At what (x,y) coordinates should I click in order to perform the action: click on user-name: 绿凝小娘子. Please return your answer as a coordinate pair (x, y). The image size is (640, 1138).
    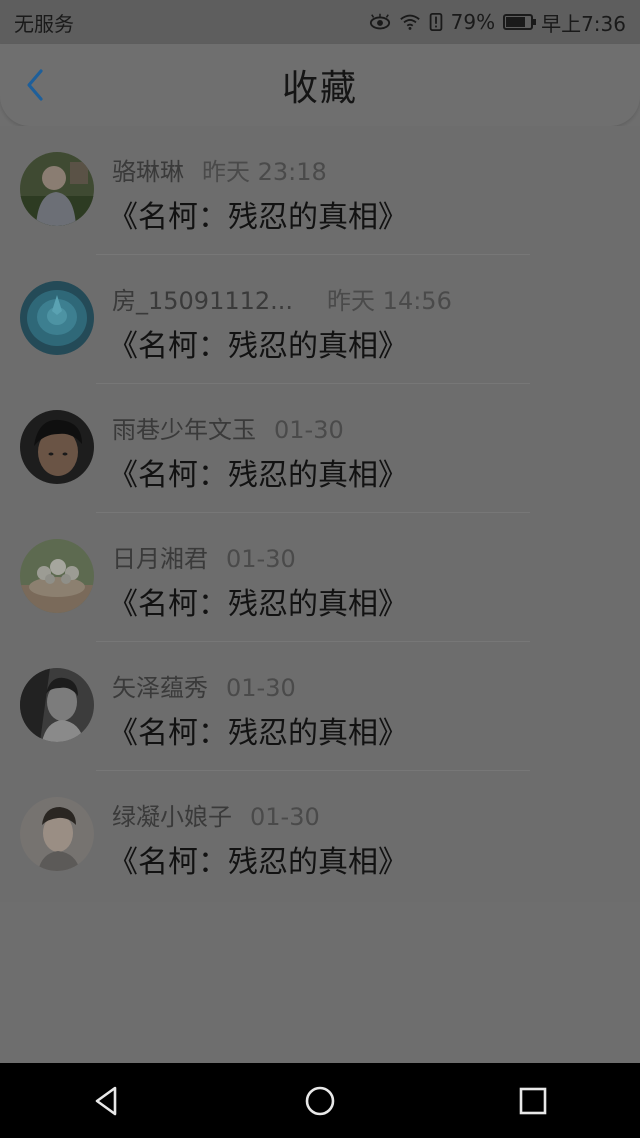
    Looking at the image, I should click on (172, 817).